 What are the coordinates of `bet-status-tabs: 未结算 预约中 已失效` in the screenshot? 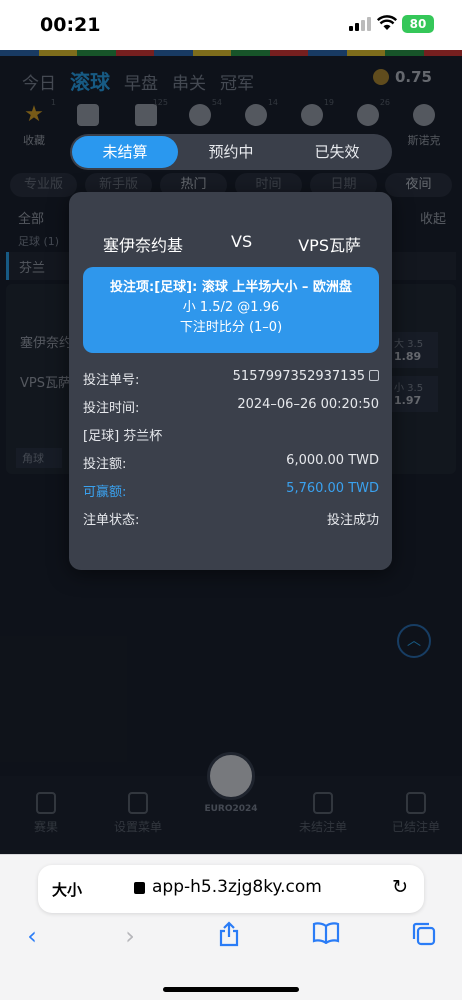 It's located at (231, 152).